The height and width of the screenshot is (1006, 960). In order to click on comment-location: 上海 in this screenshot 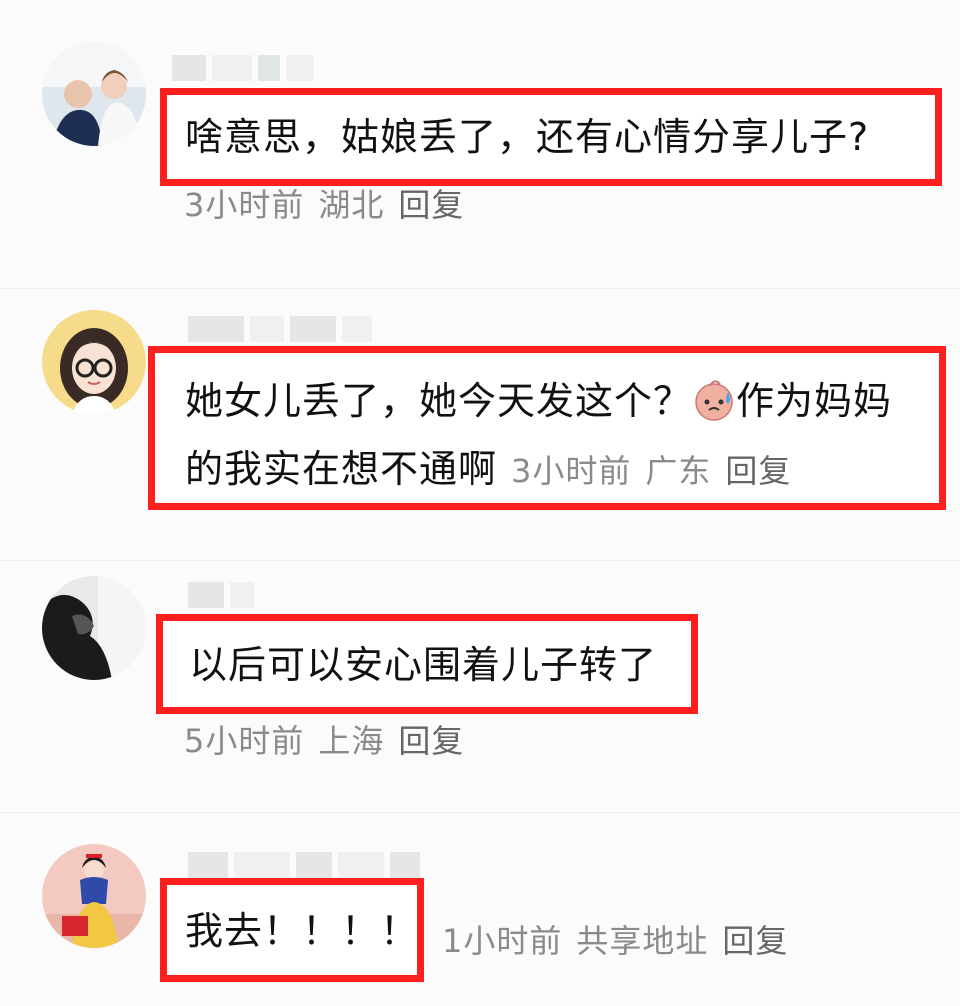, I will do `click(351, 741)`.